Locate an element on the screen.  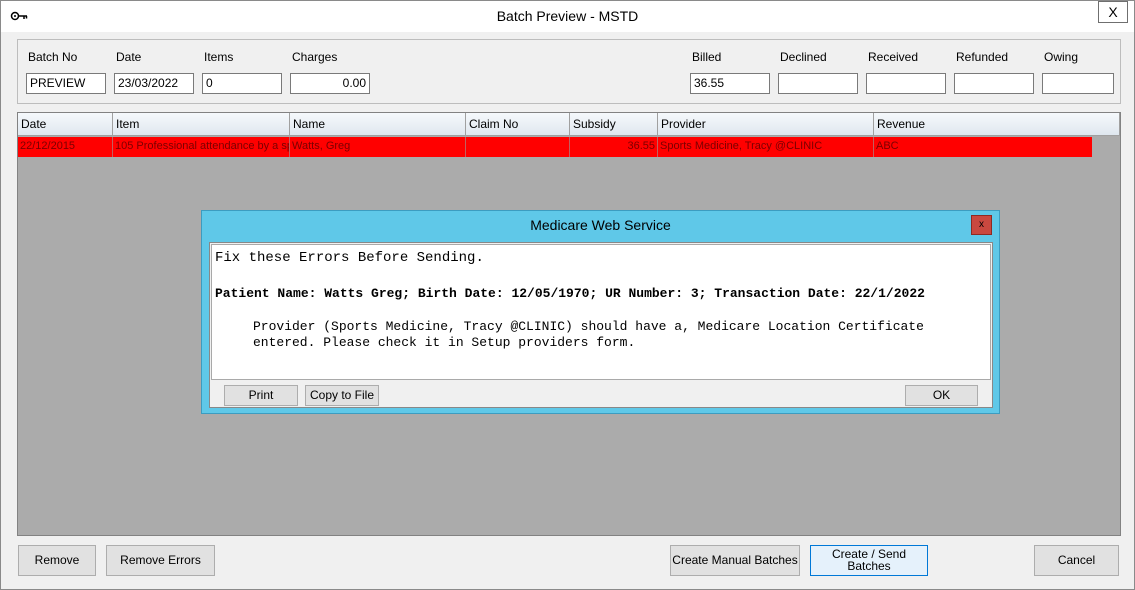
declined-field is located at coordinates (818, 83).